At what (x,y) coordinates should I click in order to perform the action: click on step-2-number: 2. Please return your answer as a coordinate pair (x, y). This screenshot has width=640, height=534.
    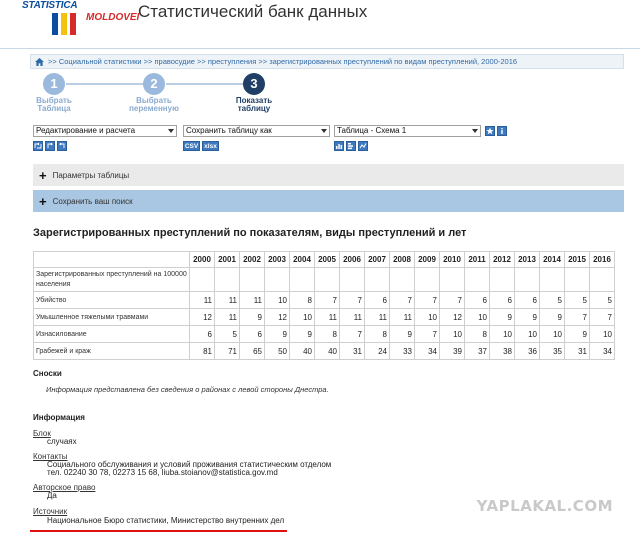
    Looking at the image, I should click on (154, 84).